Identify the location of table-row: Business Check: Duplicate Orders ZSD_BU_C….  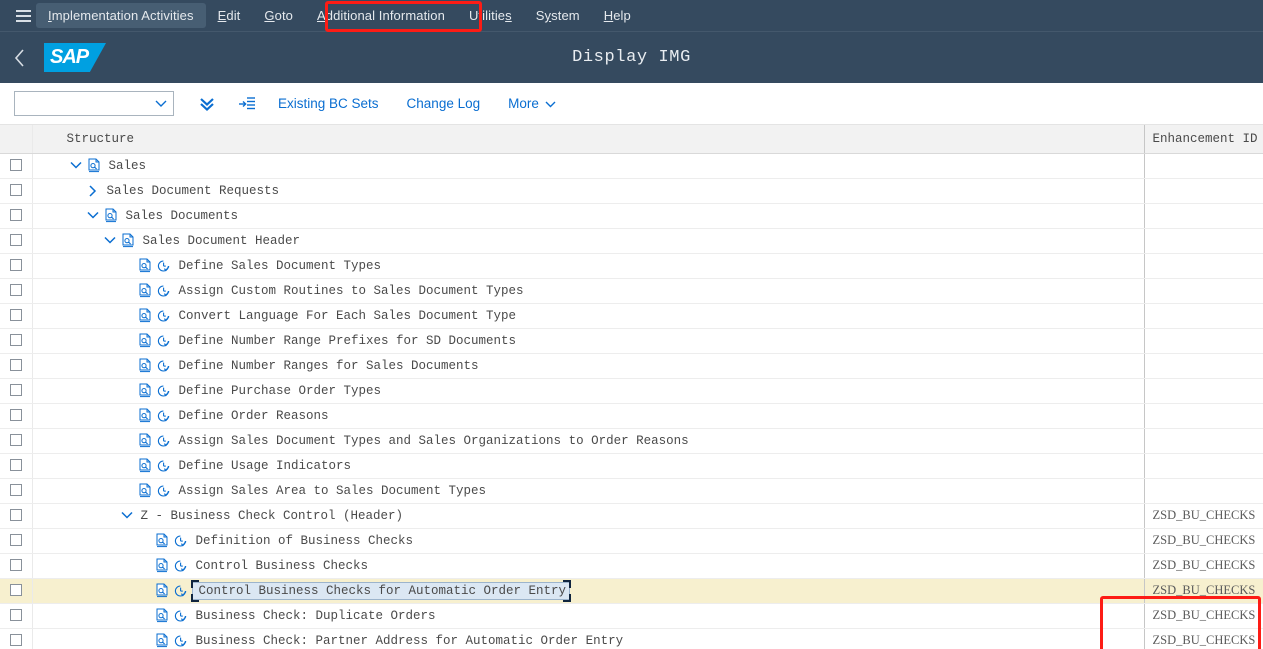
(631, 616).